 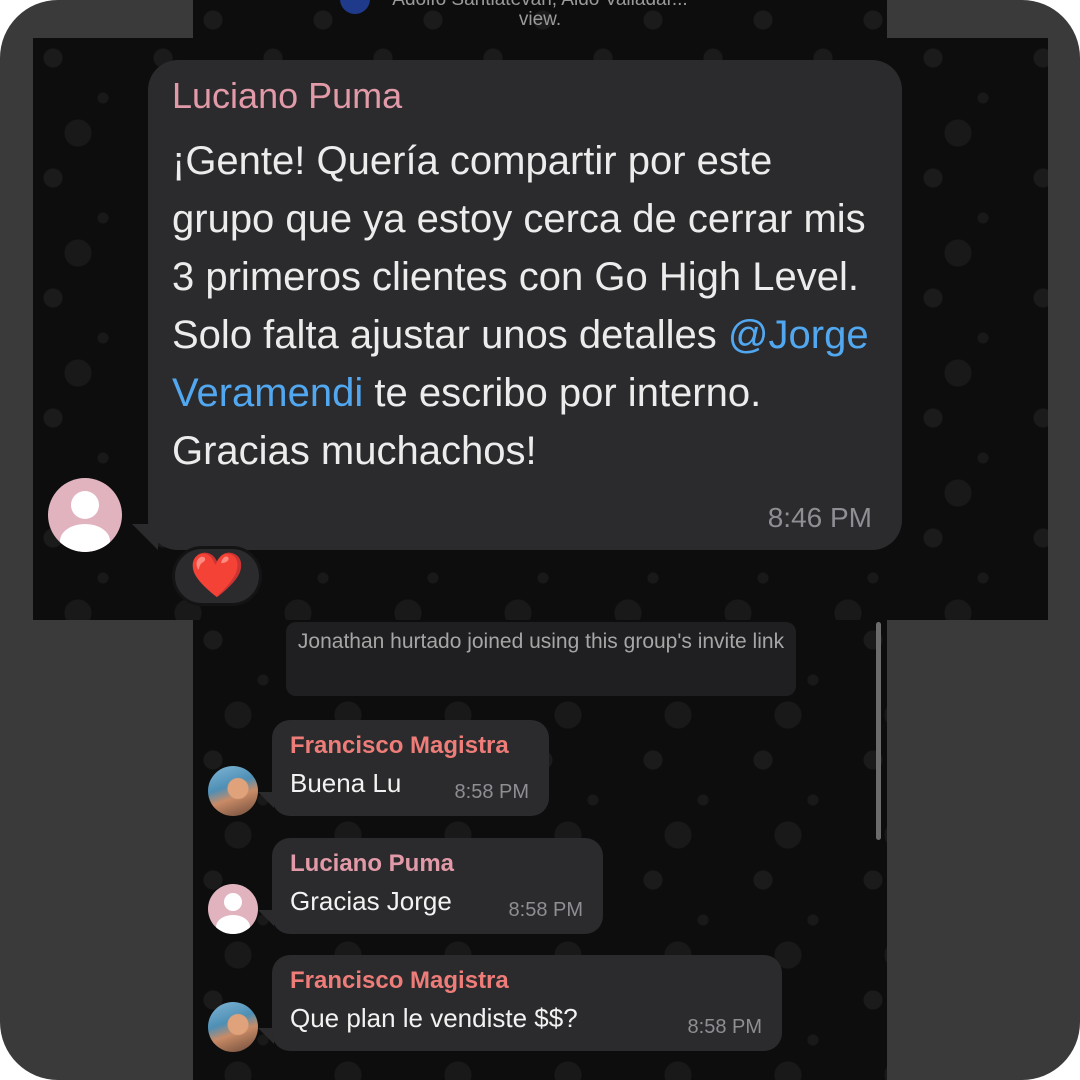 What do you see at coordinates (878, 731) in the screenshot?
I see `scrollbar` at bounding box center [878, 731].